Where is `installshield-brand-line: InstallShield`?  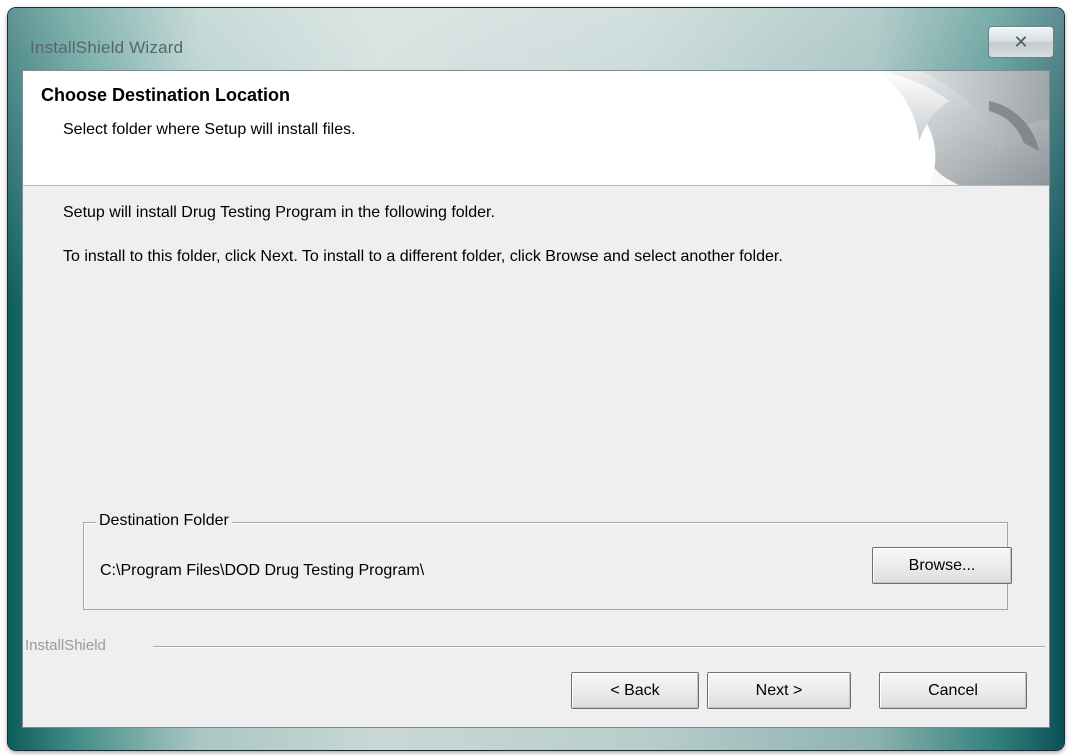
installshield-brand-line: InstallShield is located at coordinates (536, 646).